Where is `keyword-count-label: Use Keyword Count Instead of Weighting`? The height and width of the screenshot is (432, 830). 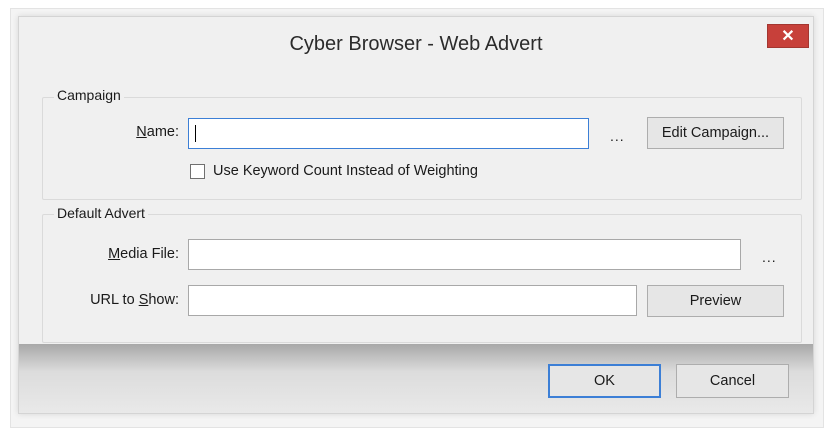
keyword-count-label: Use Keyword Count Instead of Weighting is located at coordinates (345, 171).